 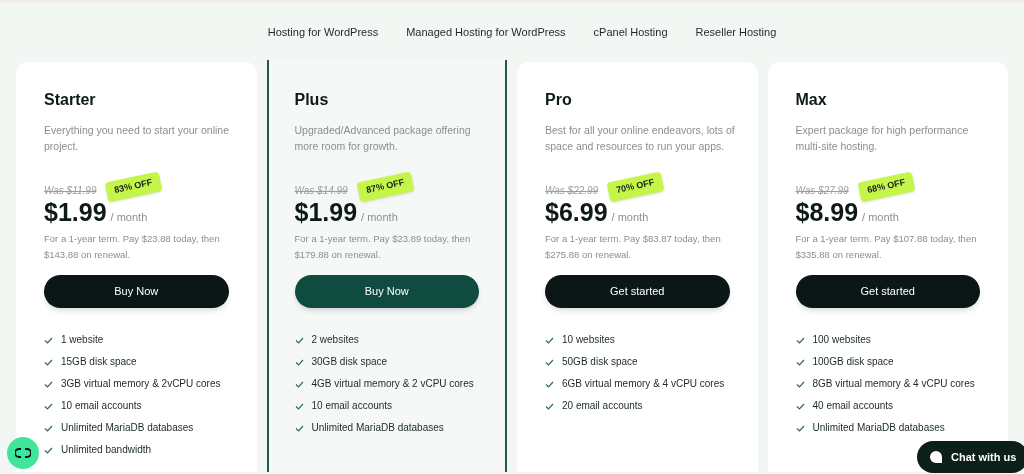 I want to click on chat-logo-button, so click(x=23, y=453).